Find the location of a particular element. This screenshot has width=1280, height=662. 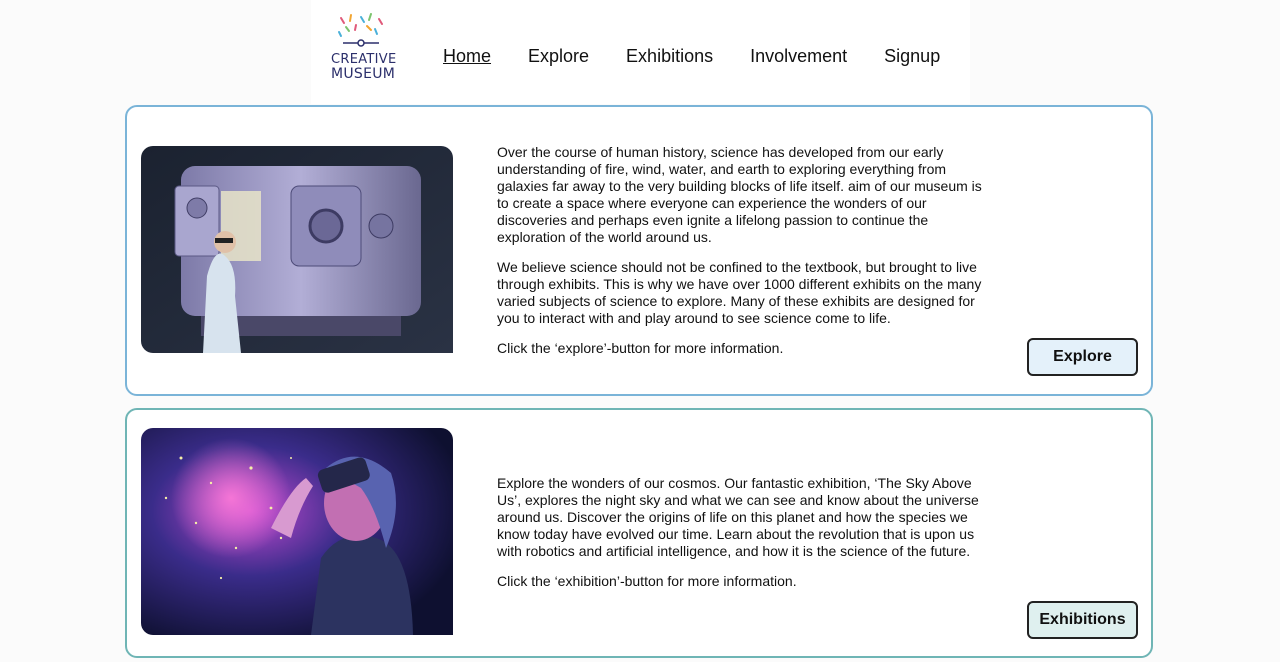

logo-text-line1: CREATIVE is located at coordinates (364, 59).